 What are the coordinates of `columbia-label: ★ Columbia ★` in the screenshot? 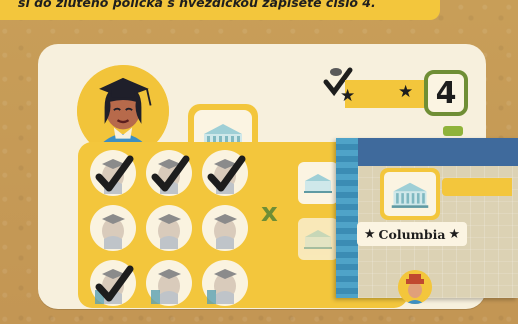 It's located at (412, 234).